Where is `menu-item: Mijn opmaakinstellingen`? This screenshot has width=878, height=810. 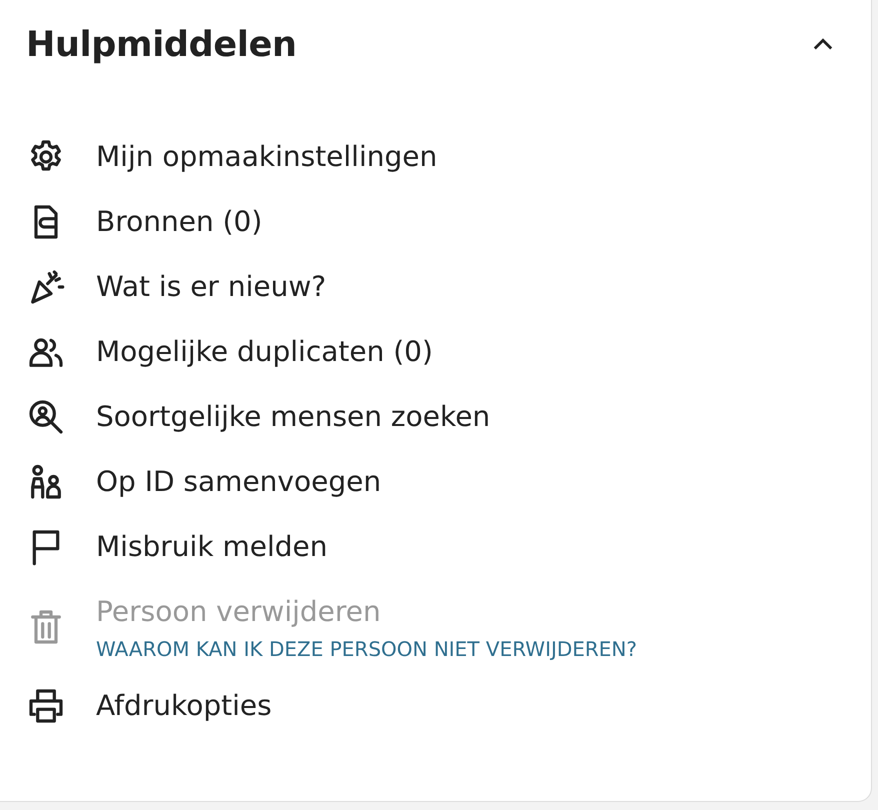 menu-item: Mijn opmaakinstellingen is located at coordinates (267, 157).